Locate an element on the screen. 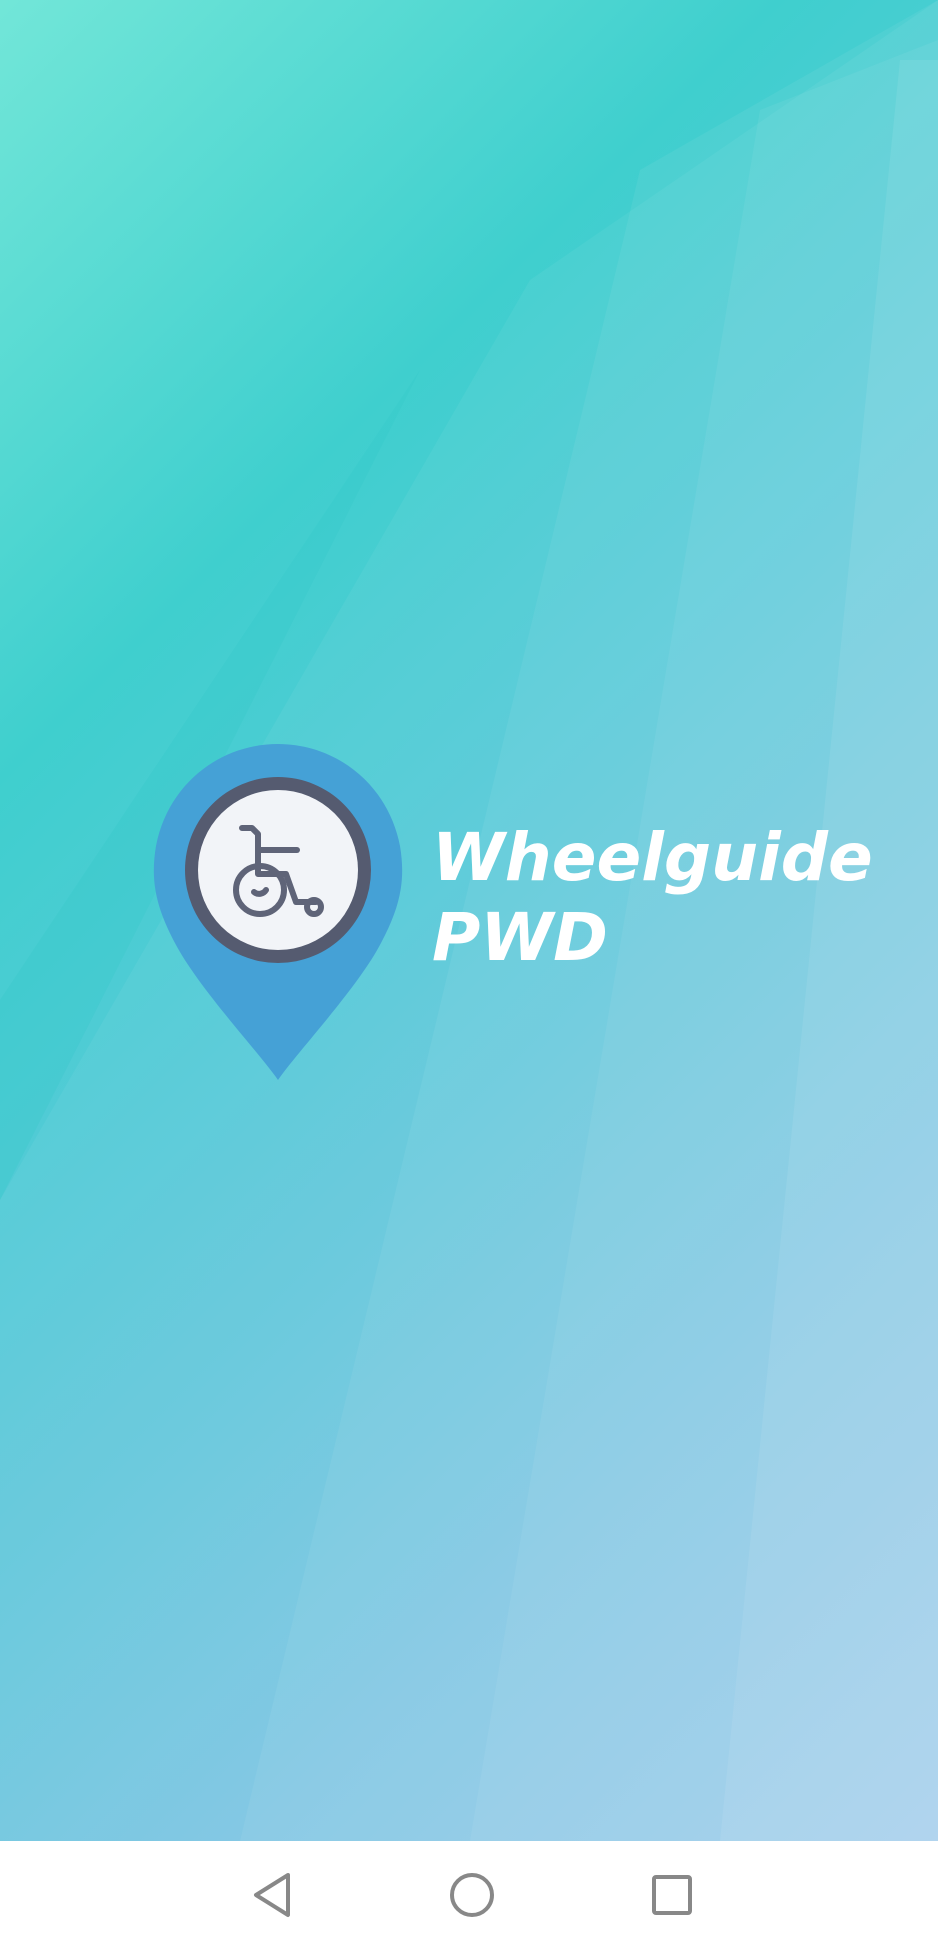  app-name: Wheelguide PWD is located at coordinates (652, 898).